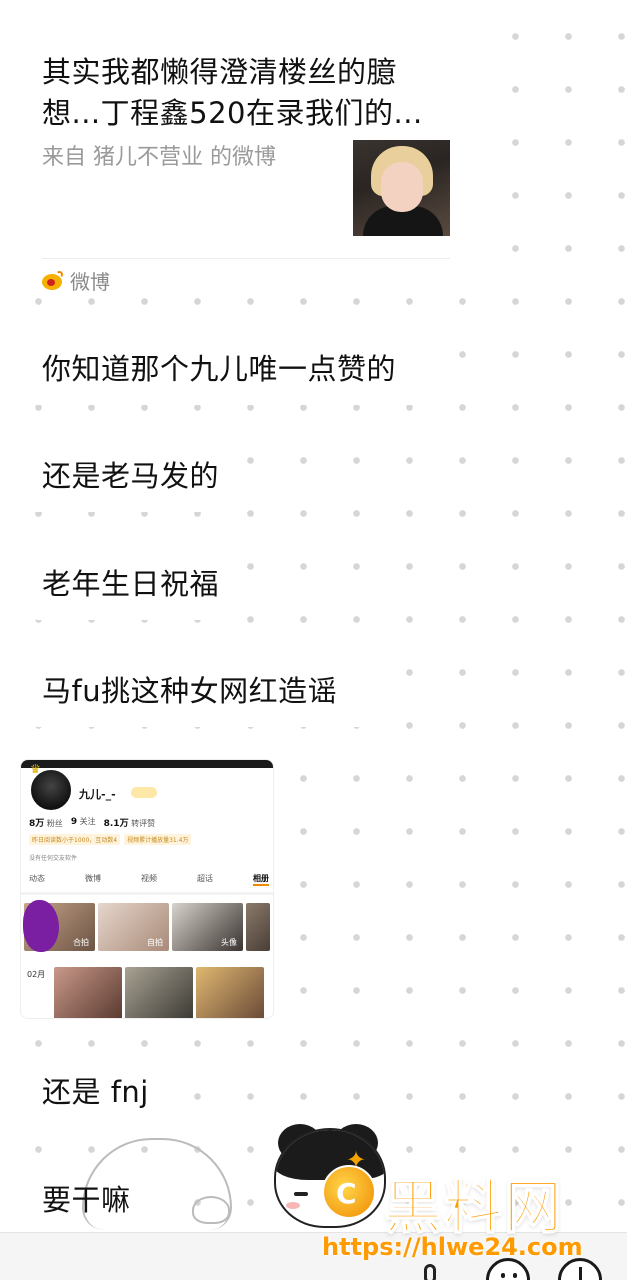  Describe the element at coordinates (261, 879) in the screenshot. I see `tab-album: 相册` at that location.